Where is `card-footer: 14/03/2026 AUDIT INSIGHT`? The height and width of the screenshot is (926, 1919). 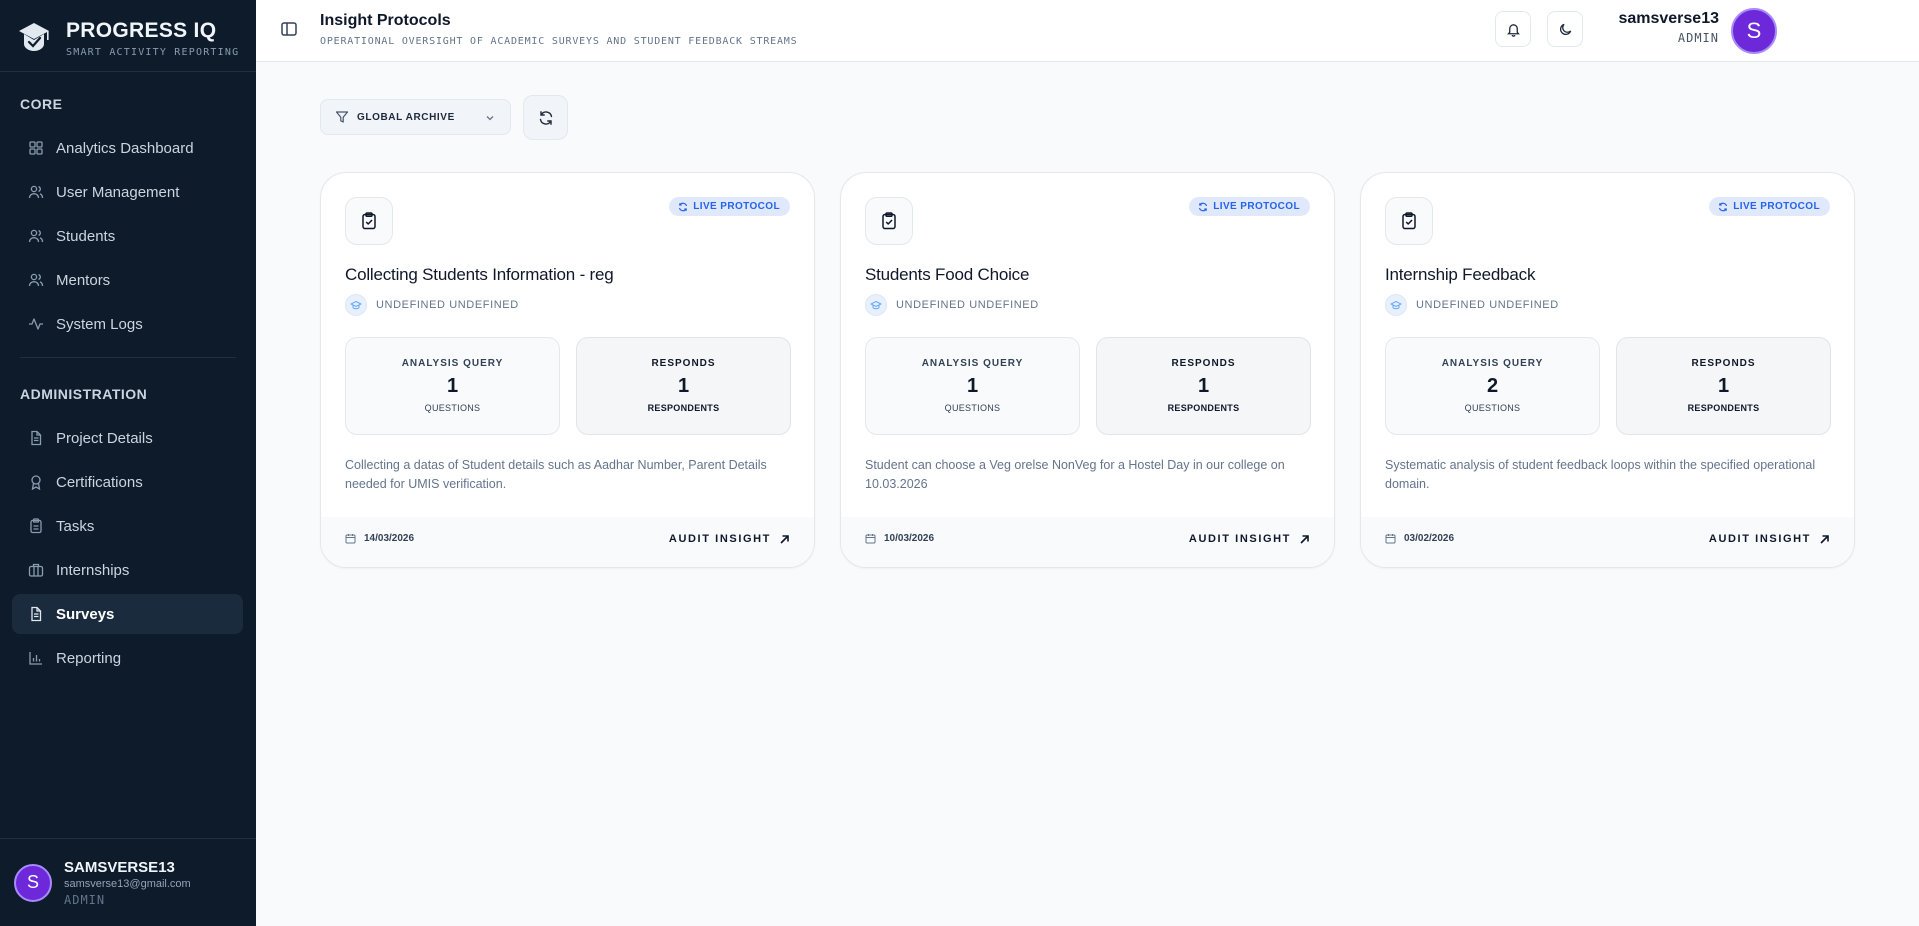
card-footer: 14/03/2026 AUDIT INSIGHT is located at coordinates (567, 542).